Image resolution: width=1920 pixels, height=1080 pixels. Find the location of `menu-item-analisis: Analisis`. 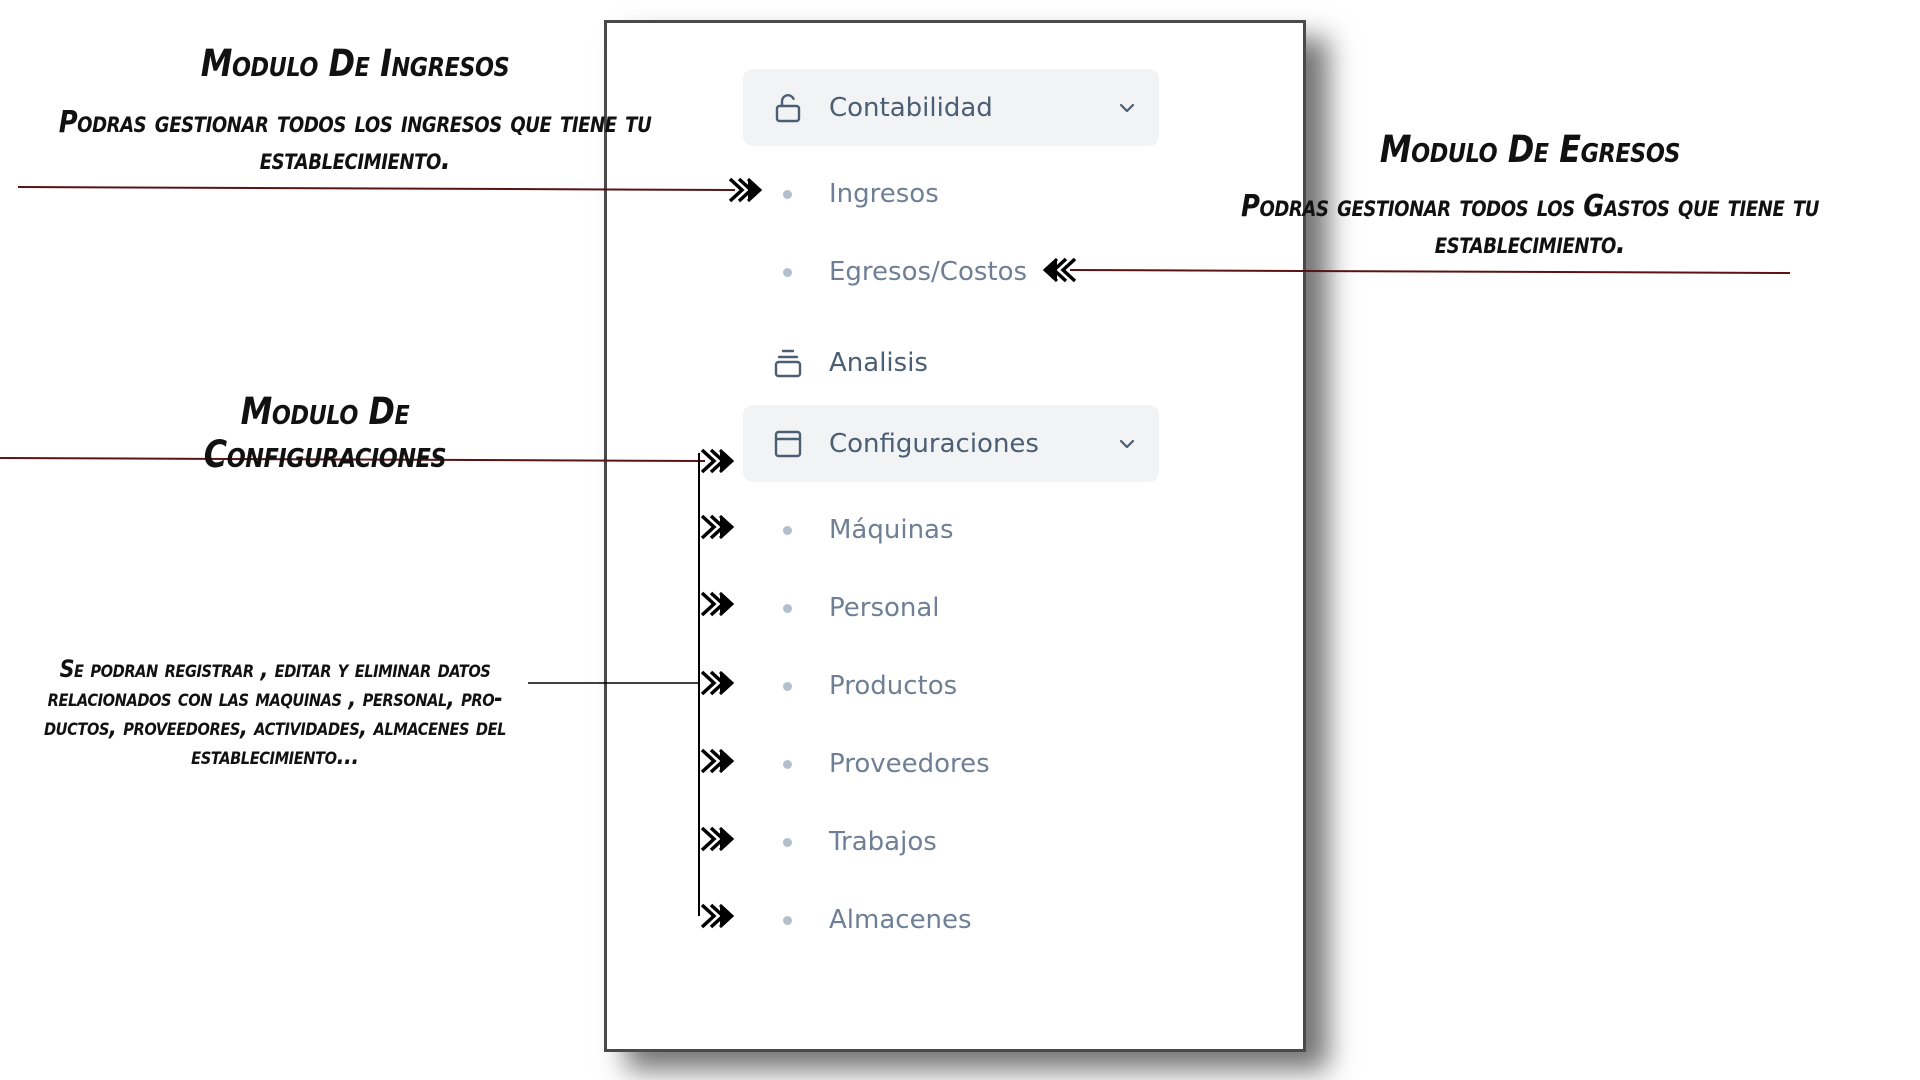

menu-item-analisis: Analisis is located at coordinates (951, 363).